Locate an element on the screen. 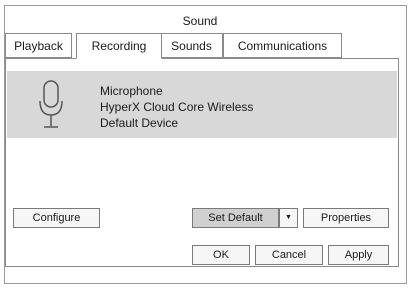  tab-communications: Communications is located at coordinates (282, 45).